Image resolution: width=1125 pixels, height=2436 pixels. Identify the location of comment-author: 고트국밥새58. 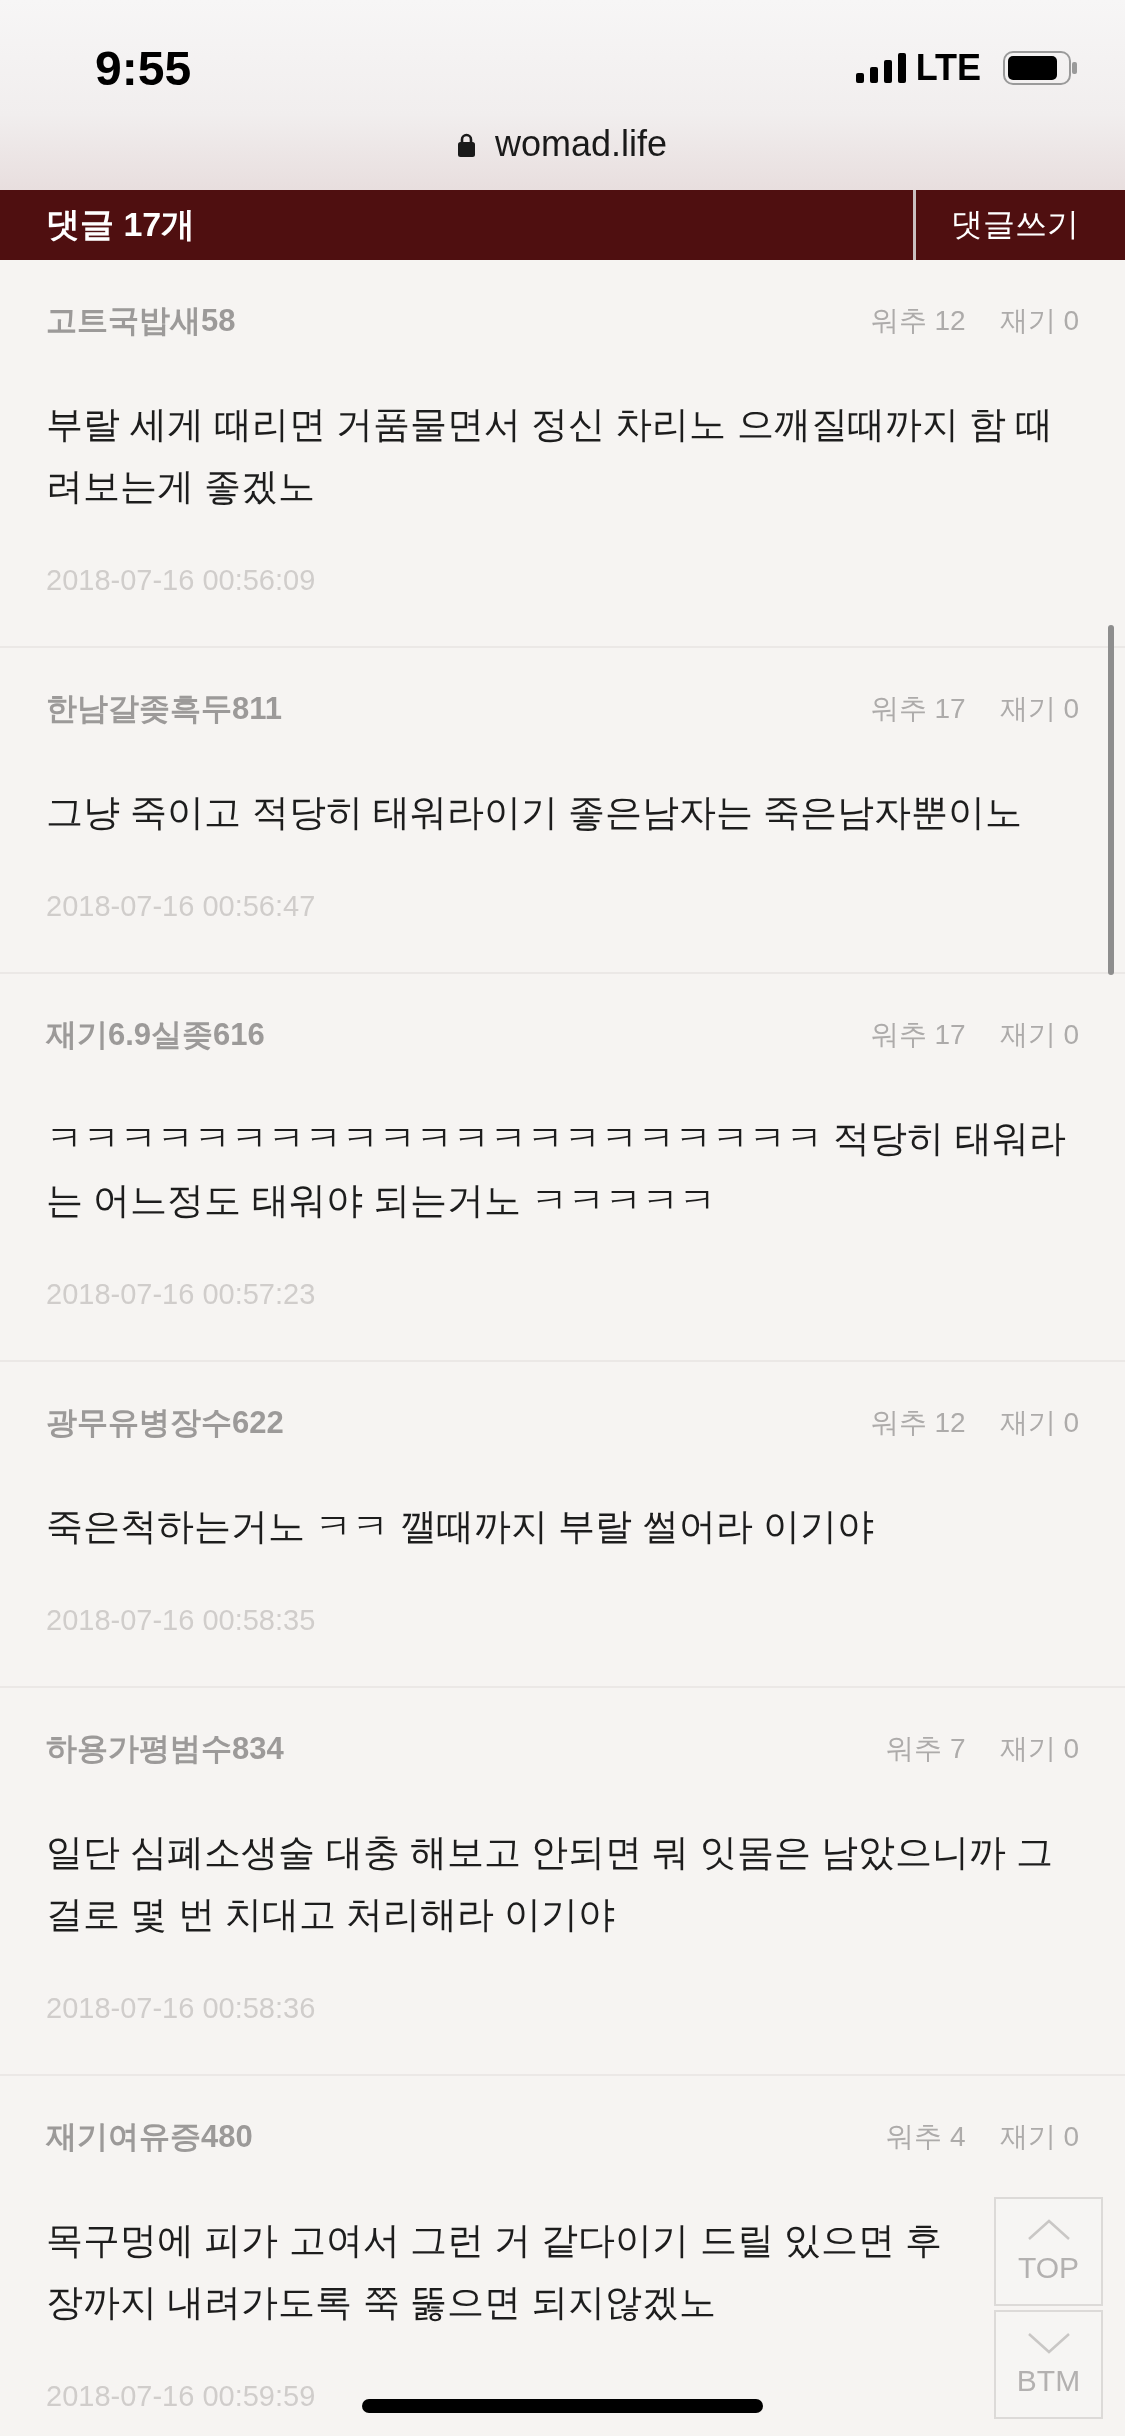
(141, 321).